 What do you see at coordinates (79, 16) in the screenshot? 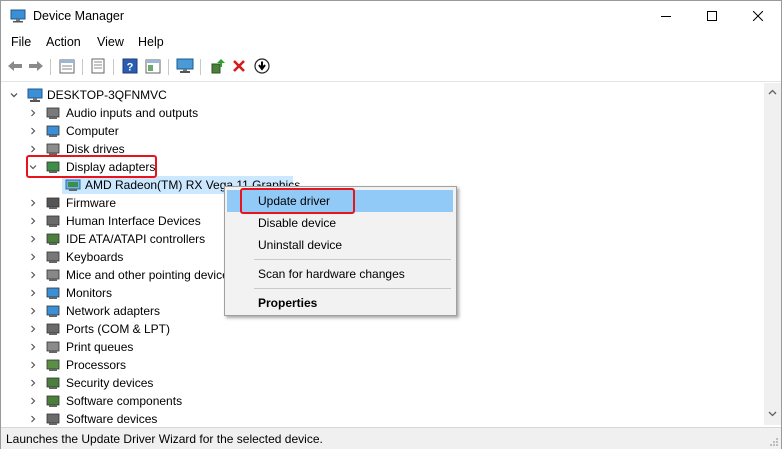
I see `window-title: Device Manager` at bounding box center [79, 16].